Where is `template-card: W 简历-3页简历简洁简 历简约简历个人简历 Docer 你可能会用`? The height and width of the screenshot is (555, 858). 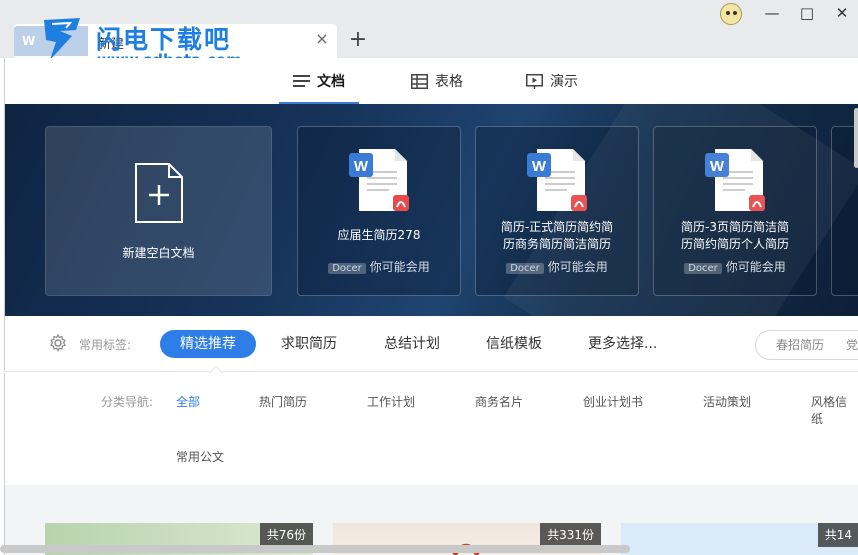
template-card: W 简历-3页简历简洁简 历简约简历个人简历 Docer 你可能会用 is located at coordinates (735, 211).